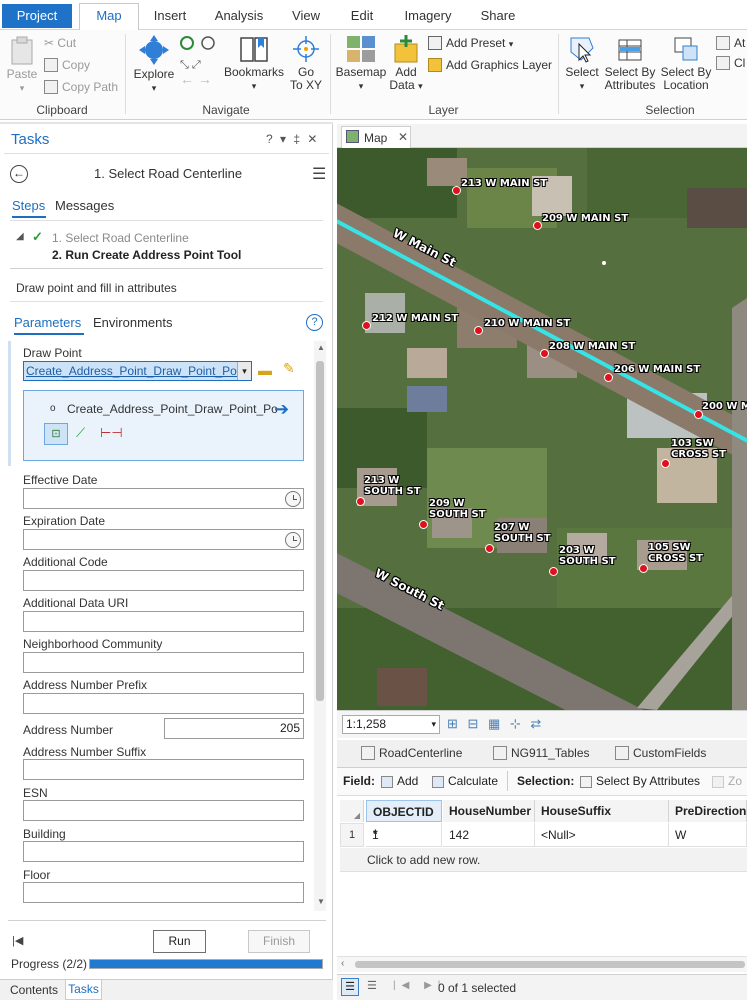 This screenshot has width=747, height=1000. I want to click on clear-button: Cl, so click(730, 63).